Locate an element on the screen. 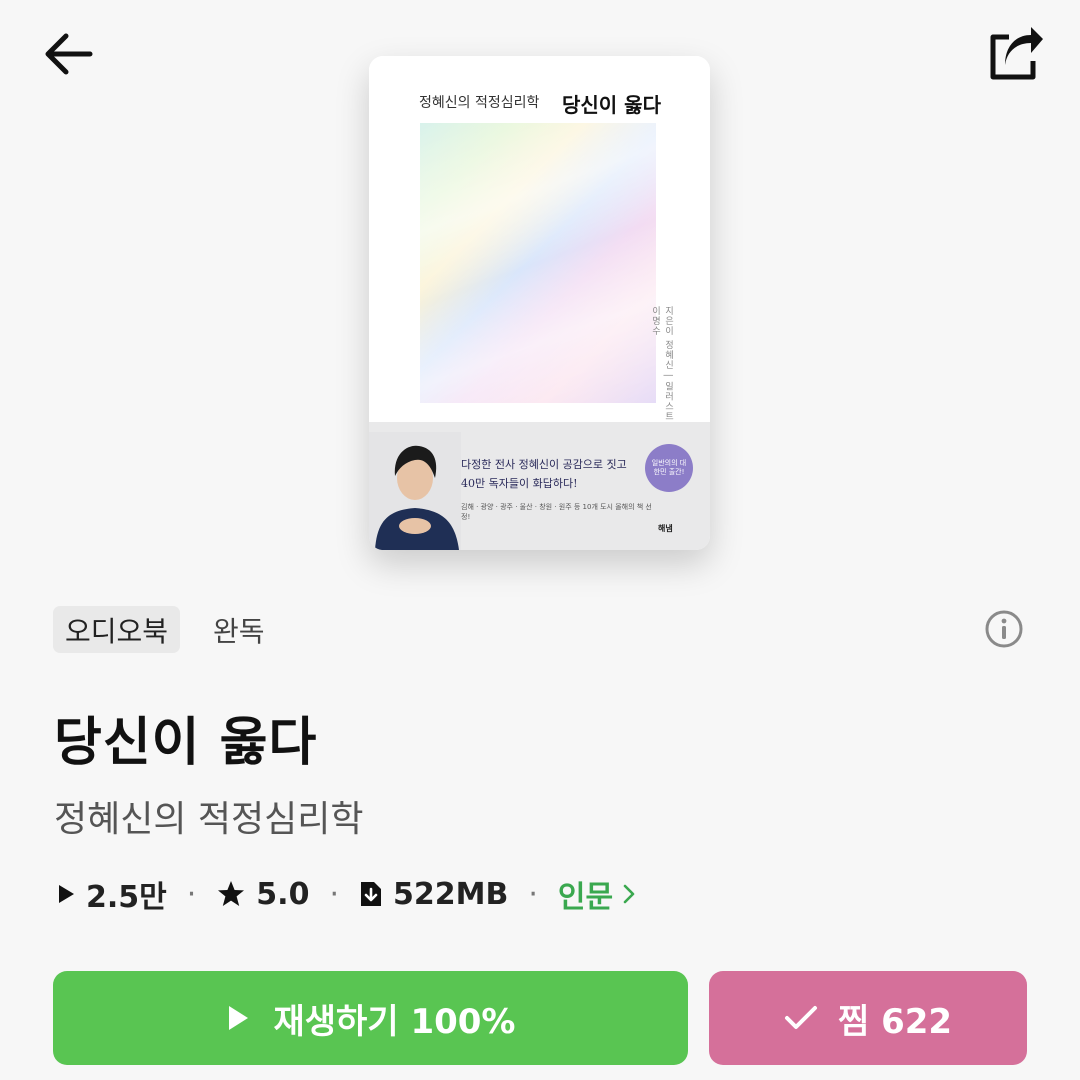 This screenshot has height=1080, width=1080. cover-publisher: 해냄 is located at coordinates (665, 528).